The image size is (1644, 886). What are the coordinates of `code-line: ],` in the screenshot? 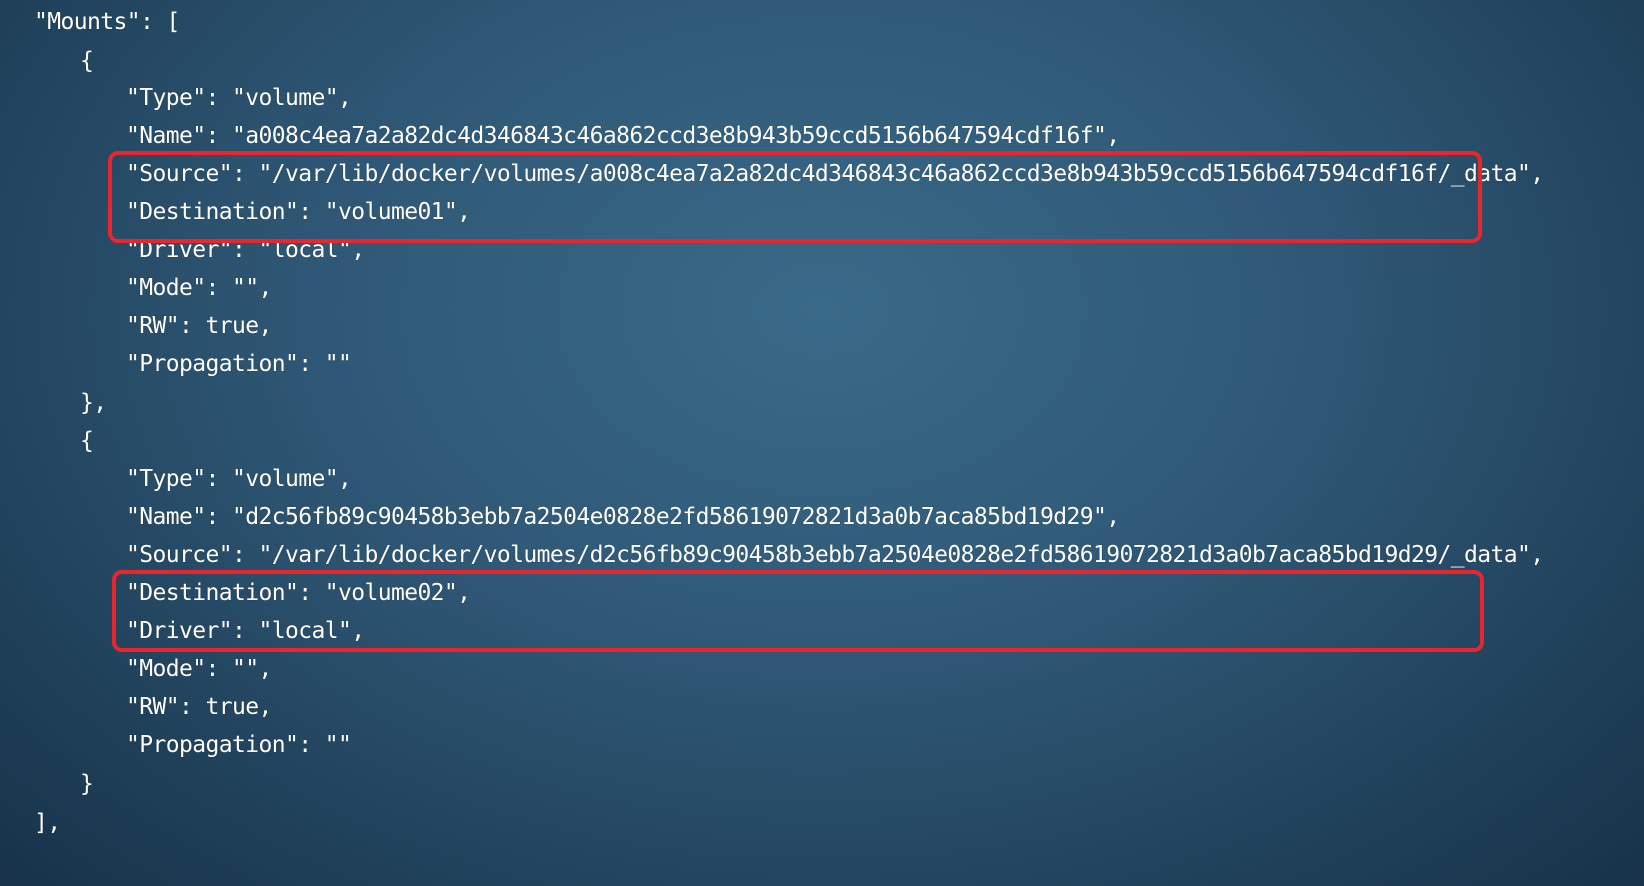 It's located at (47, 823).